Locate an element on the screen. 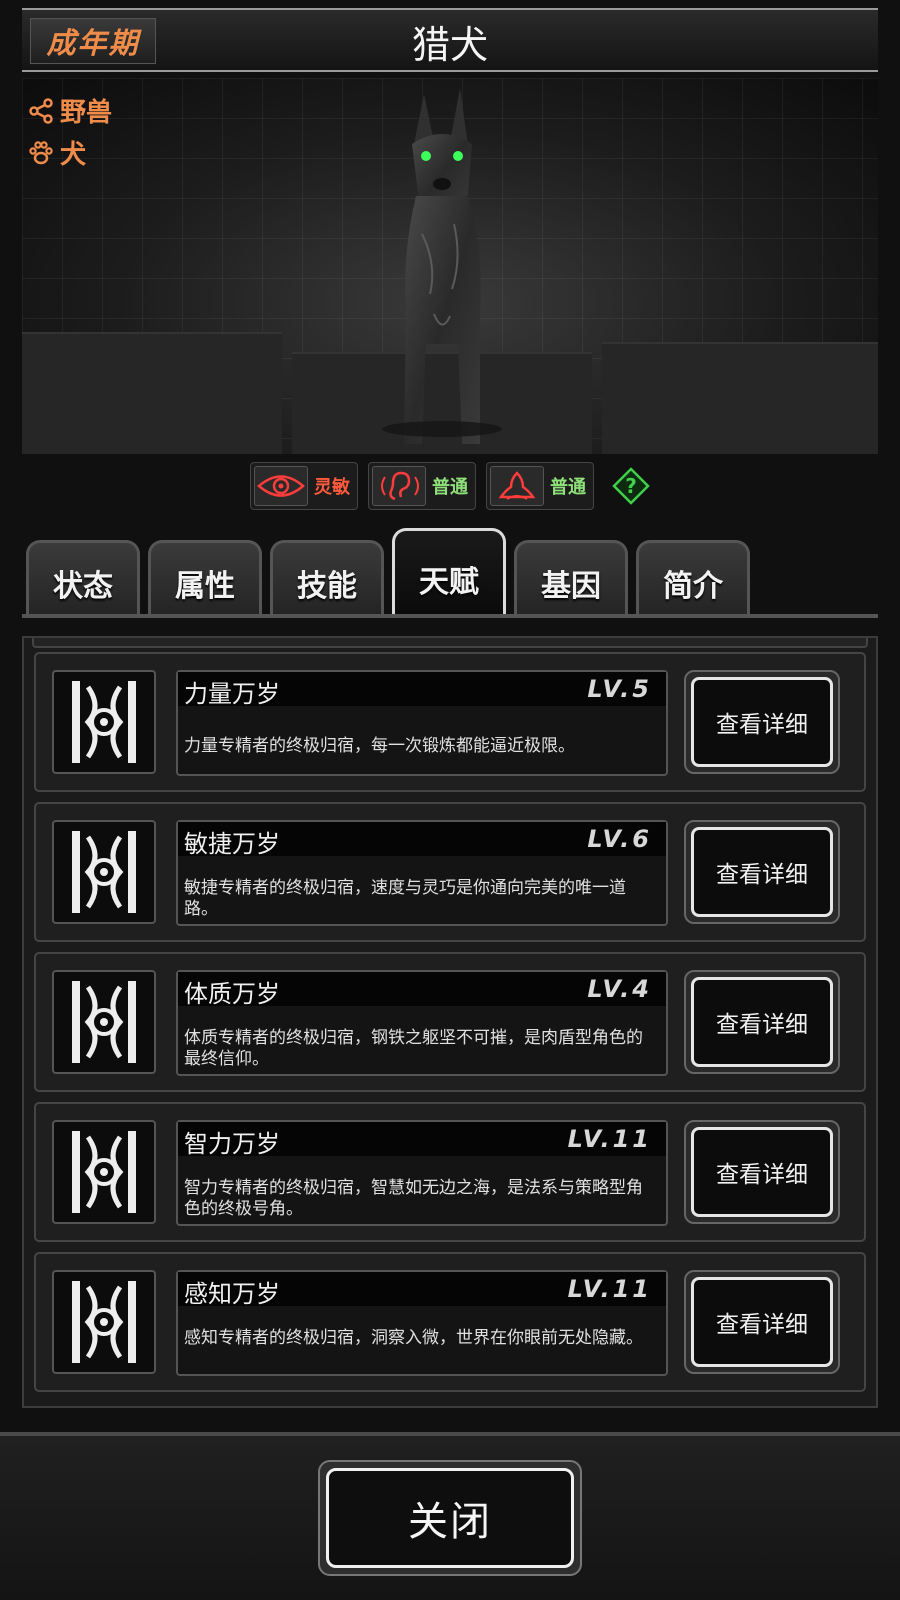 This screenshot has width=900, height=1600. tab-divider is located at coordinates (450, 616).